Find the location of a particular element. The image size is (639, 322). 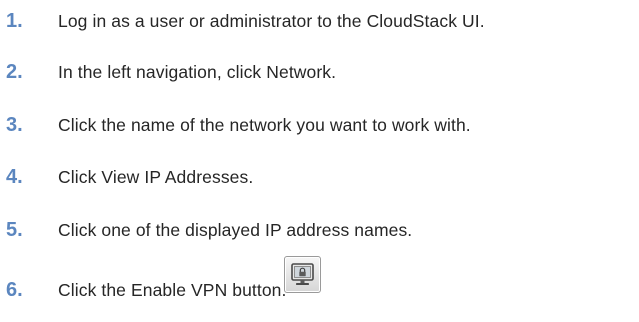

step-number: 3. is located at coordinates (14, 125).